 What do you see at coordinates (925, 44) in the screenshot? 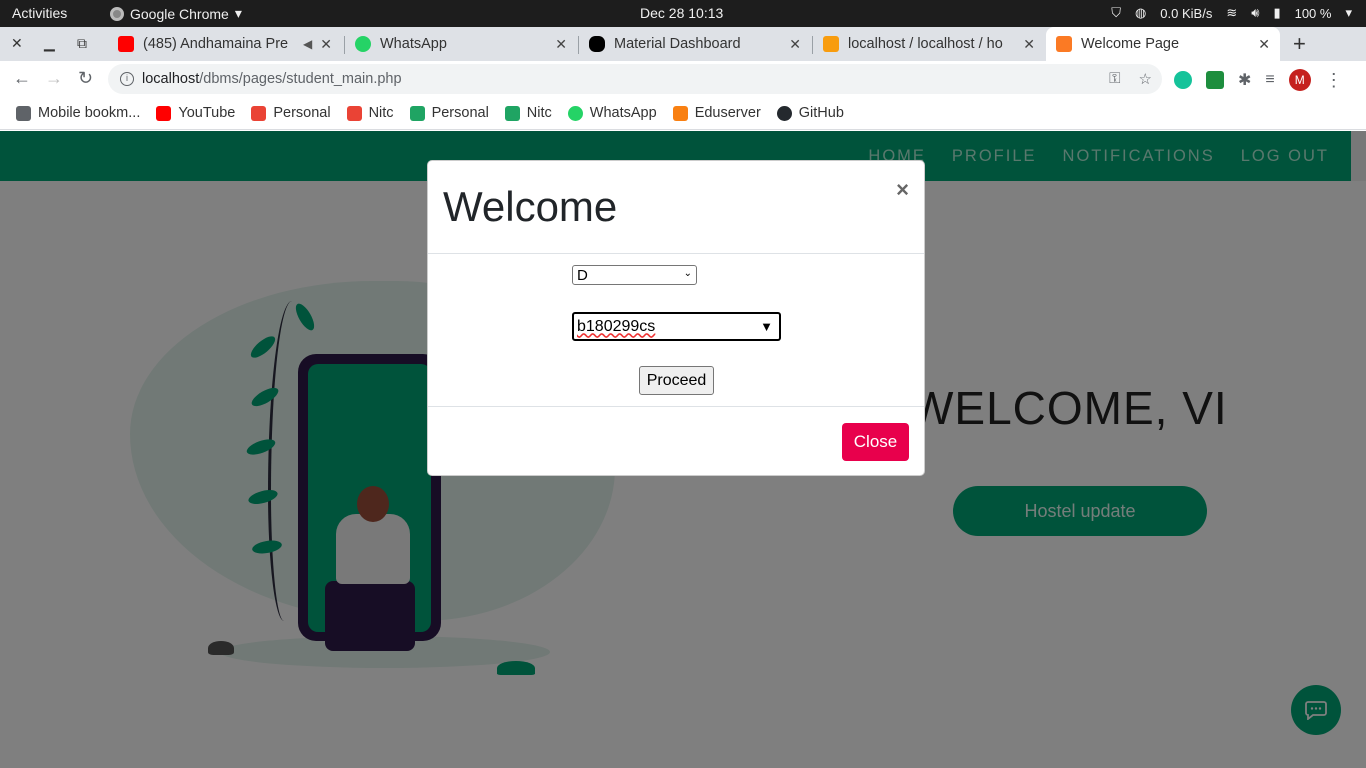
I see `tab-title: localhost / localhost / ho` at bounding box center [925, 44].